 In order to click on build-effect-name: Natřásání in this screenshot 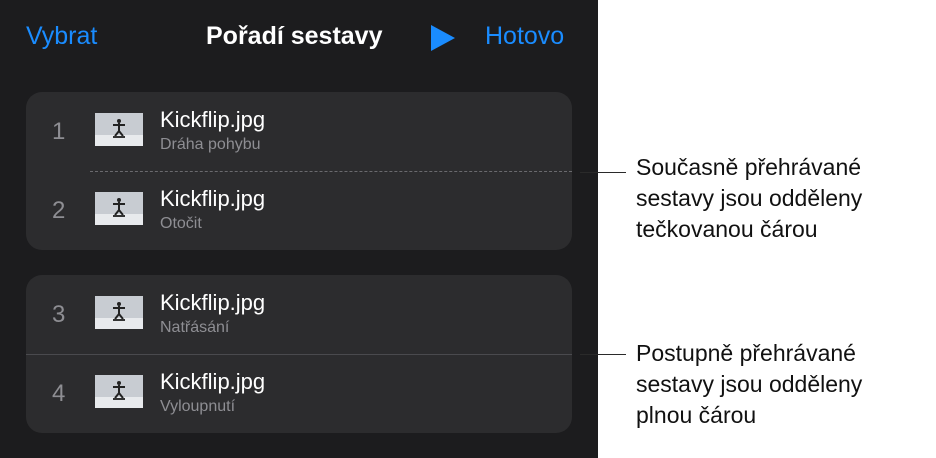, I will do `click(195, 327)`.